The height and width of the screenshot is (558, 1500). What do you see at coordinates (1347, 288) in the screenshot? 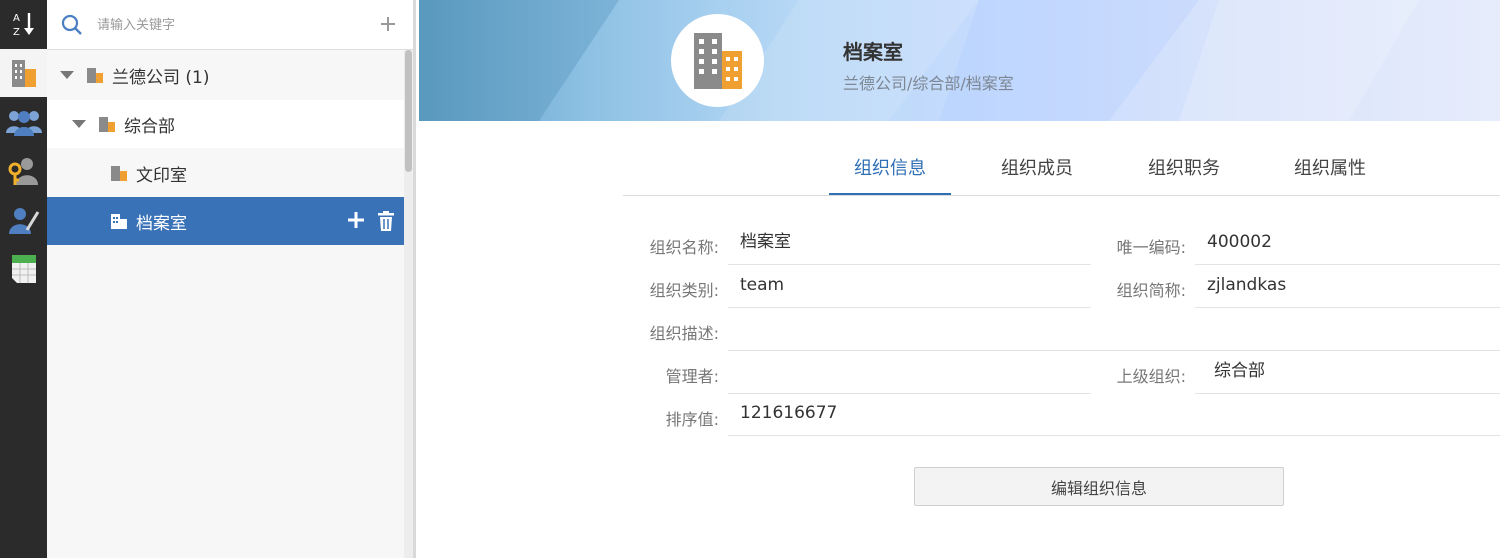
I see `org-short-name-field: zjlandkas` at bounding box center [1347, 288].